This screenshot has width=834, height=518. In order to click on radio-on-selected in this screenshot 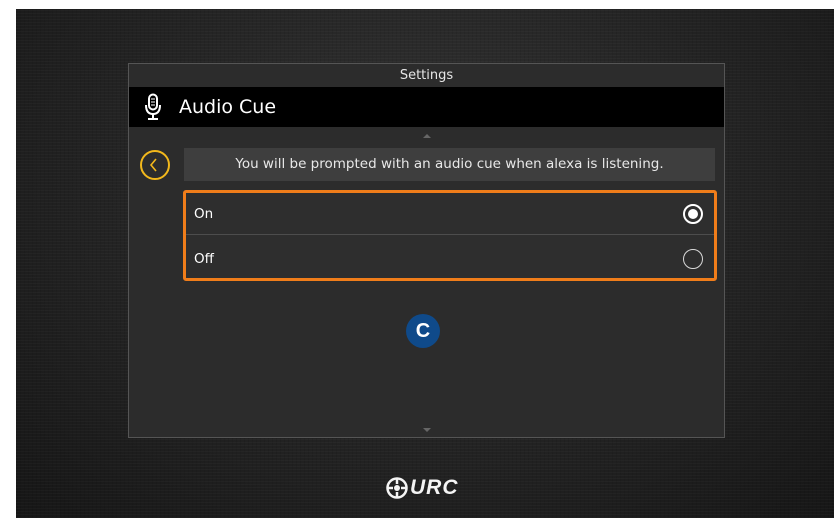, I will do `click(693, 214)`.